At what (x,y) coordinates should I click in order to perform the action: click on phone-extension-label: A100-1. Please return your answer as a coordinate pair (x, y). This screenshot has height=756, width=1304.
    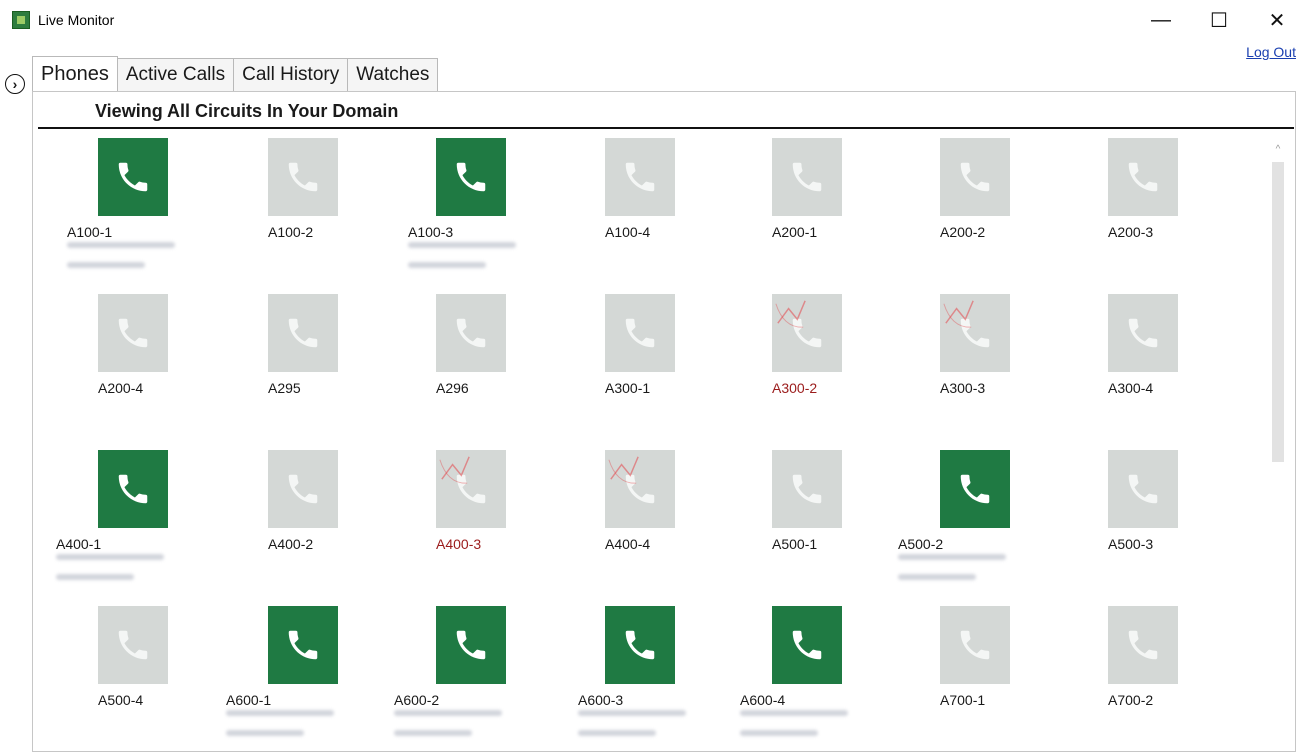
    Looking at the image, I should click on (90, 232).